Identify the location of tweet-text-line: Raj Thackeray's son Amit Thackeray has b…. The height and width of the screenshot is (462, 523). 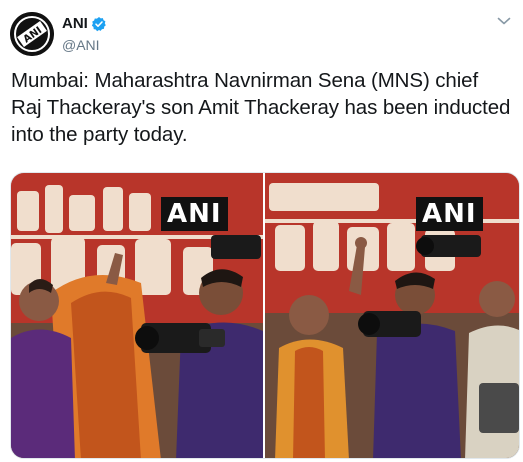
(261, 107).